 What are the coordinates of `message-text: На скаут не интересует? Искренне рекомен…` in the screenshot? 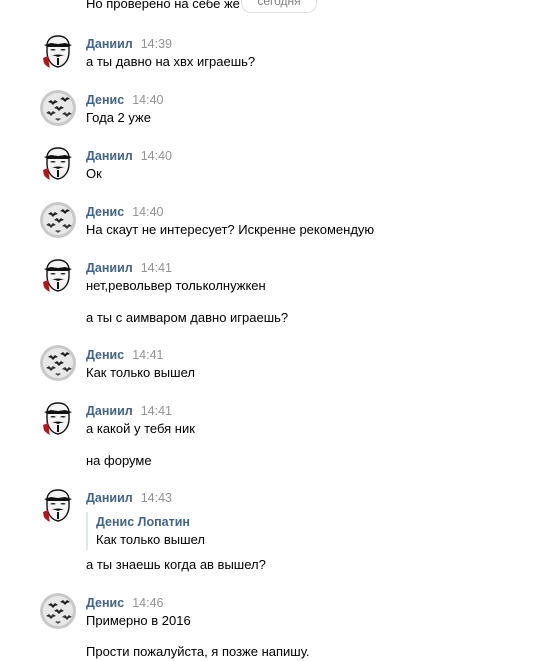 It's located at (230, 229).